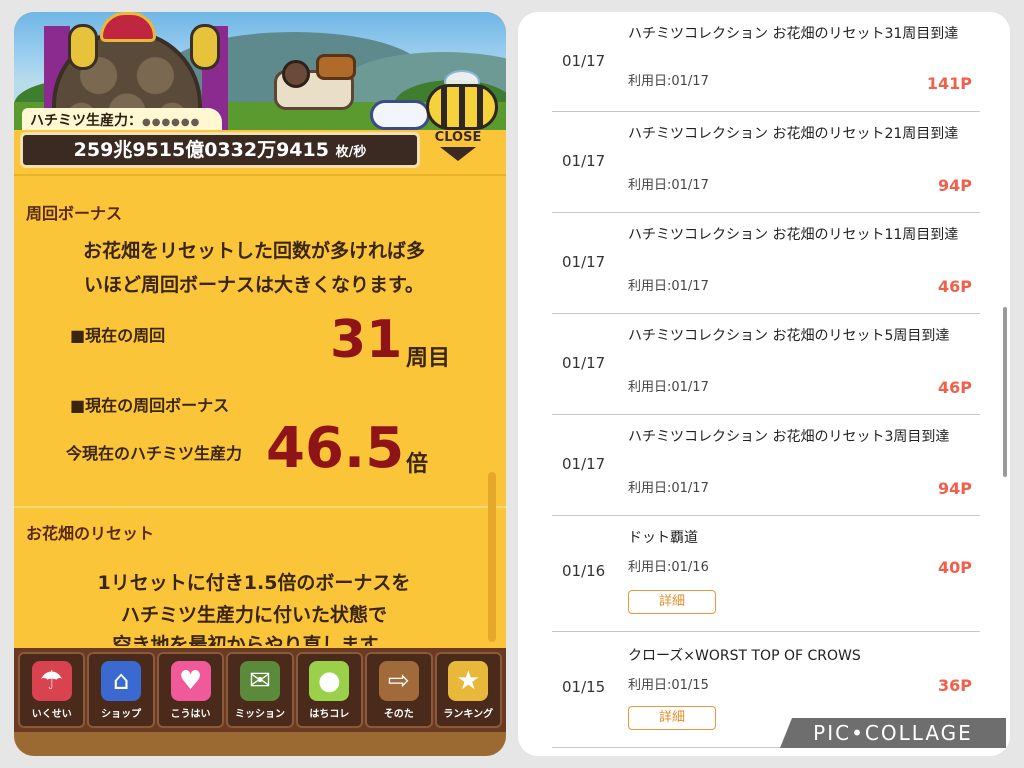 Image resolution: width=1024 pixels, height=768 pixels. I want to click on tab-label: ショップ, so click(121, 714).